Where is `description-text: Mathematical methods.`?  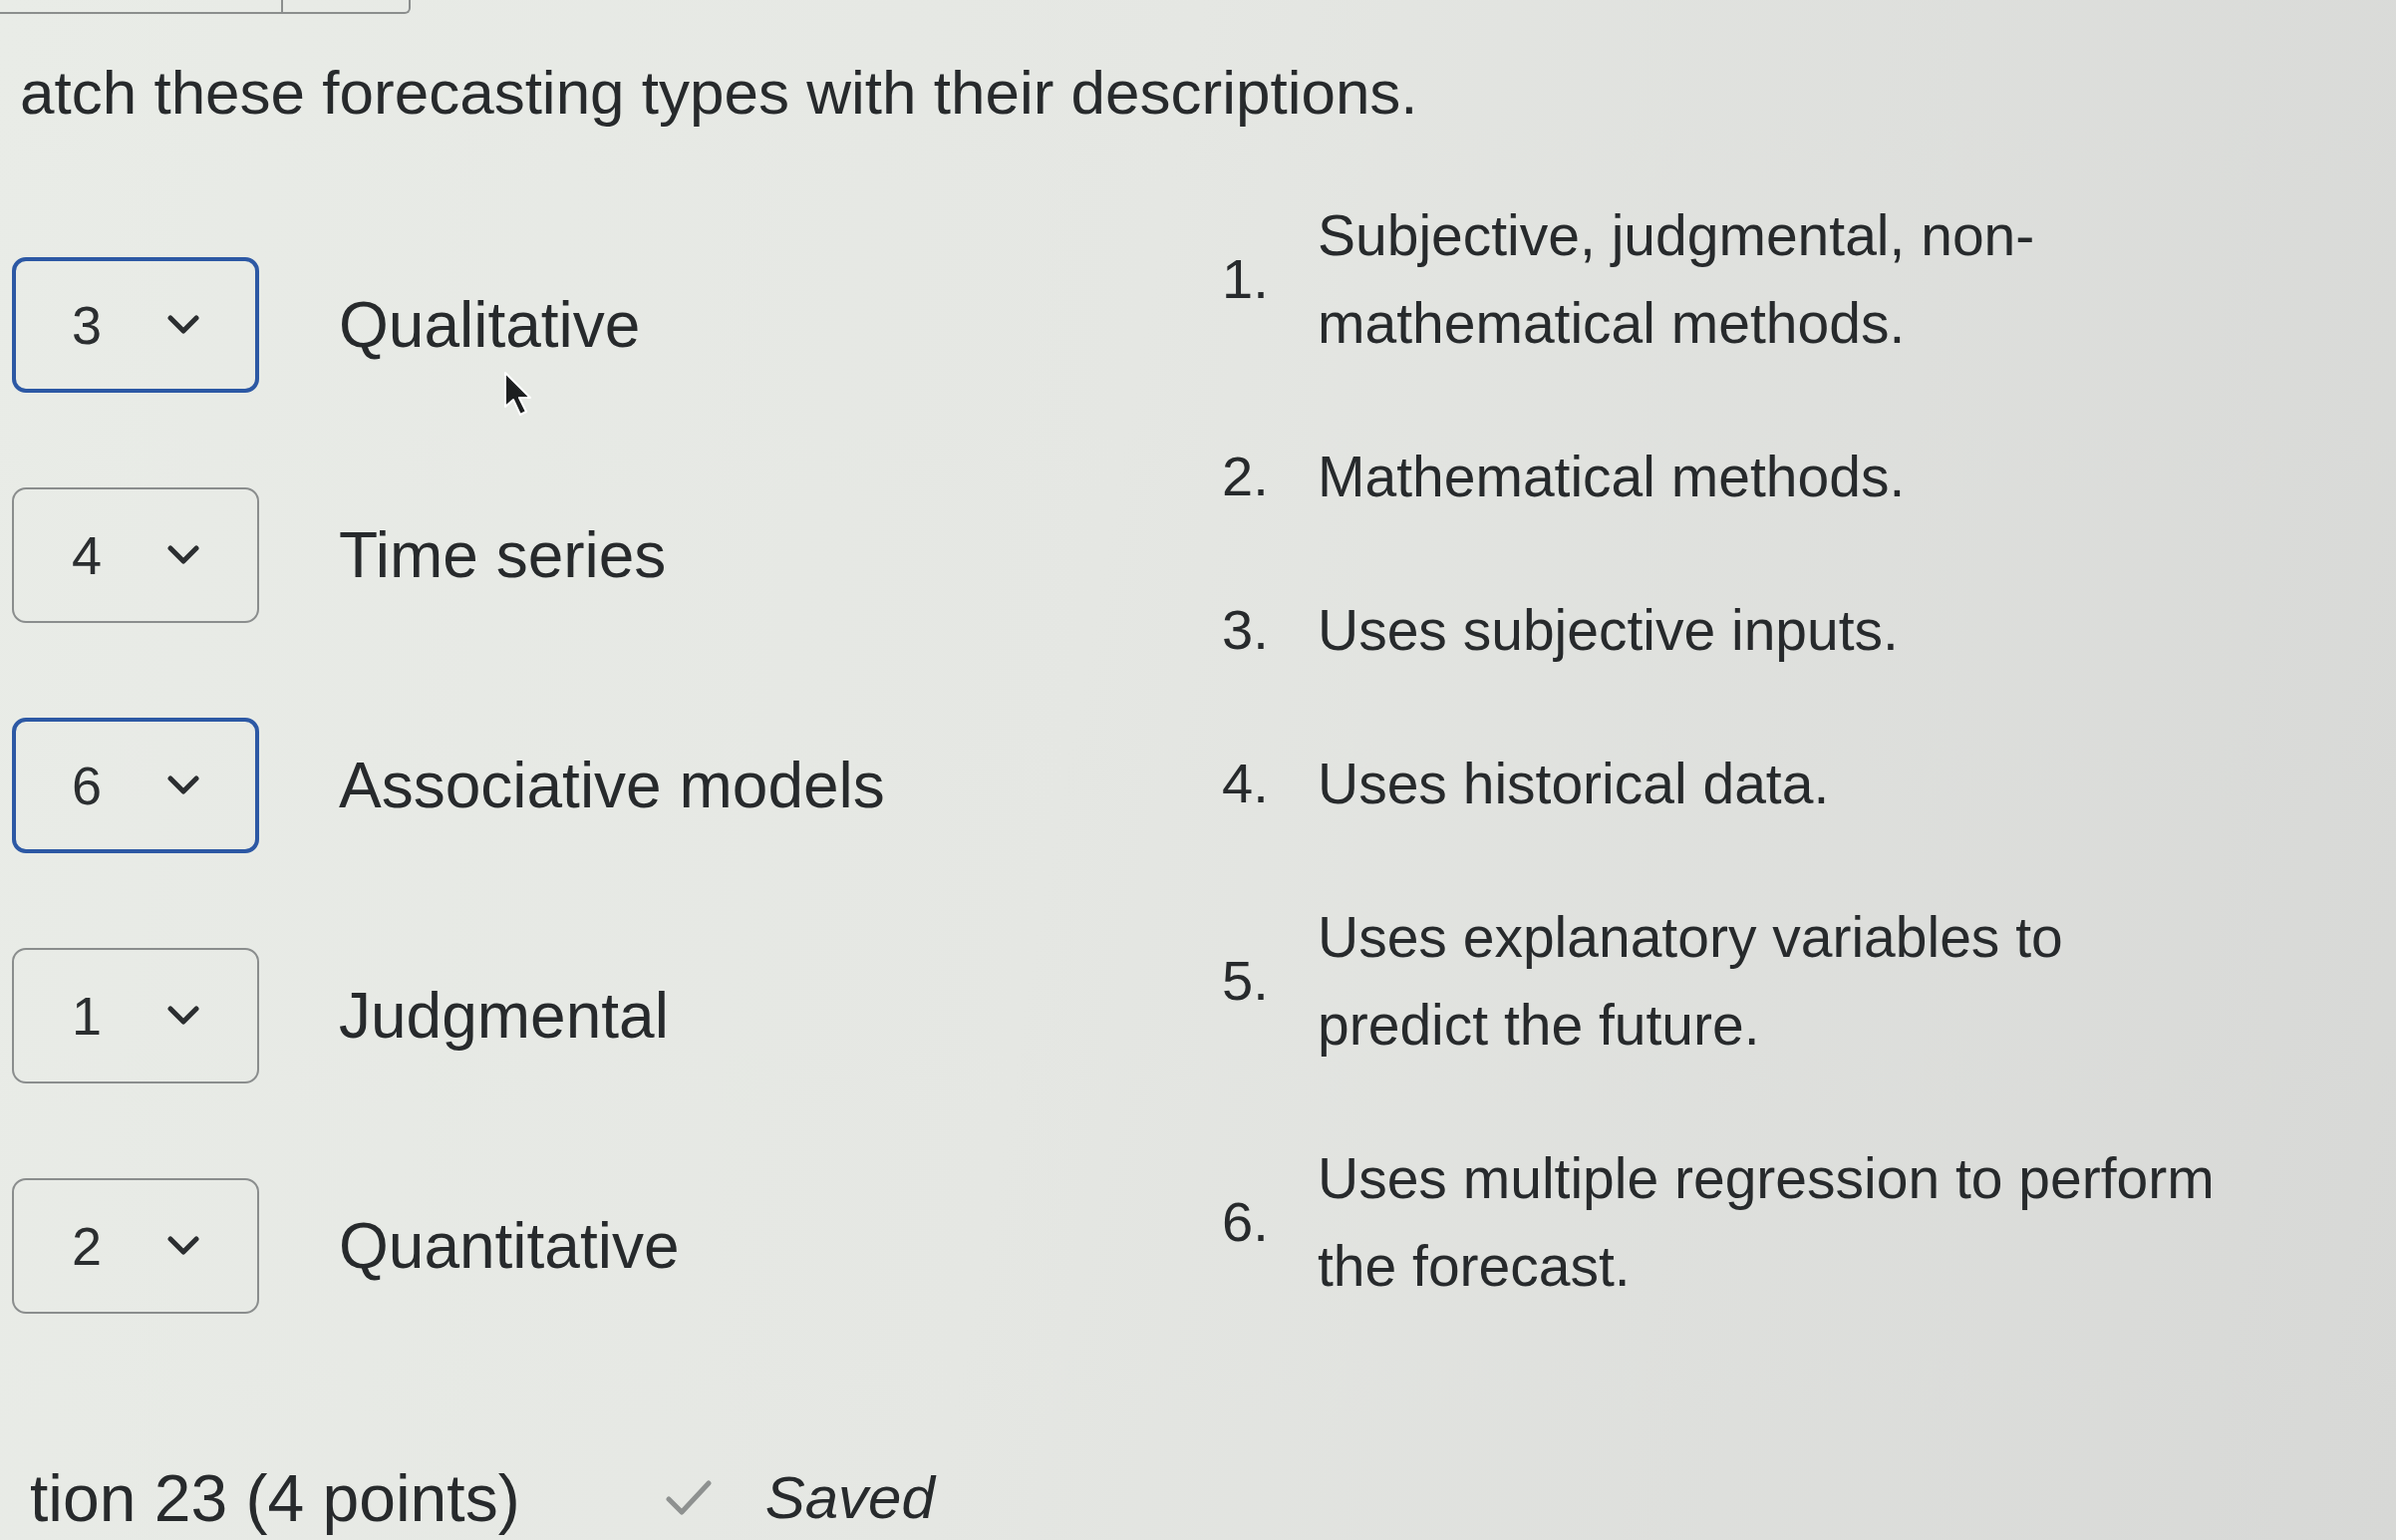
description-text: Mathematical methods. is located at coordinates (1612, 477).